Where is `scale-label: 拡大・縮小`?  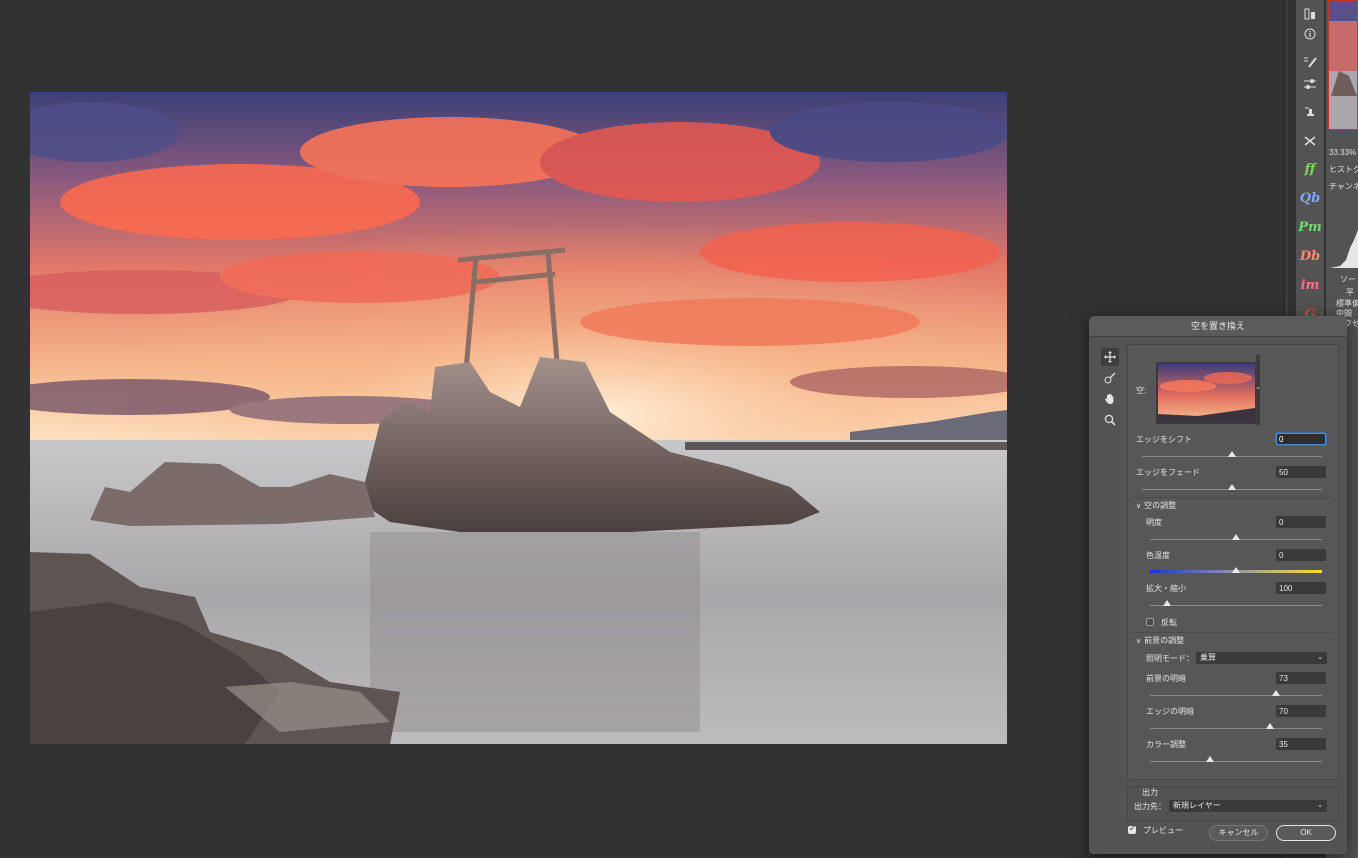
scale-label: 拡大・縮小 is located at coordinates (1166, 588).